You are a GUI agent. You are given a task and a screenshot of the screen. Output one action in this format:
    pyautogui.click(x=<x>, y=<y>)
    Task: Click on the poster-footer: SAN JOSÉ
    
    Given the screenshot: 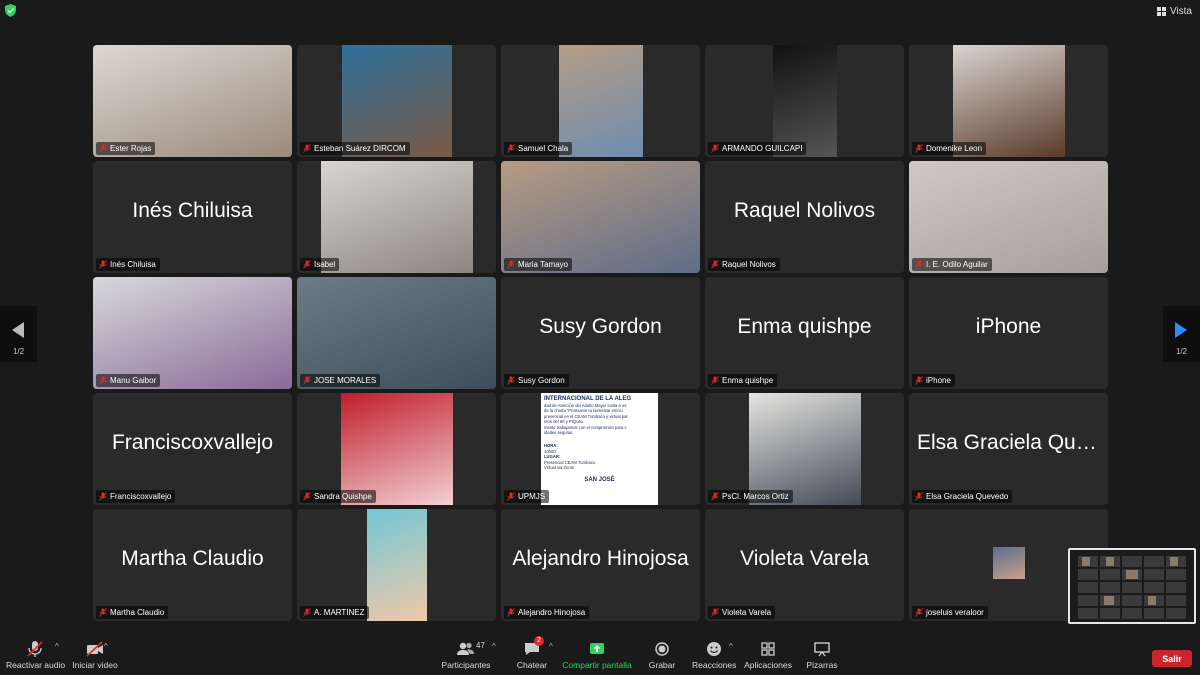 What is the action you would take?
    pyautogui.click(x=599, y=480)
    